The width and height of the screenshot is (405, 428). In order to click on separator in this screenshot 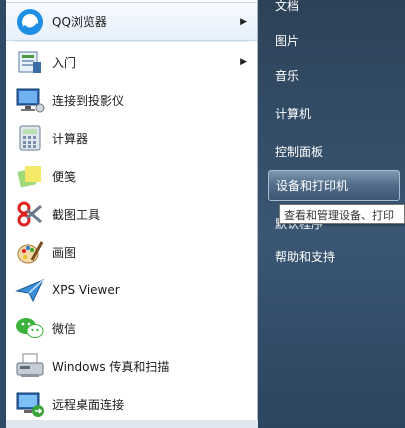, I will do `click(131, 41)`.